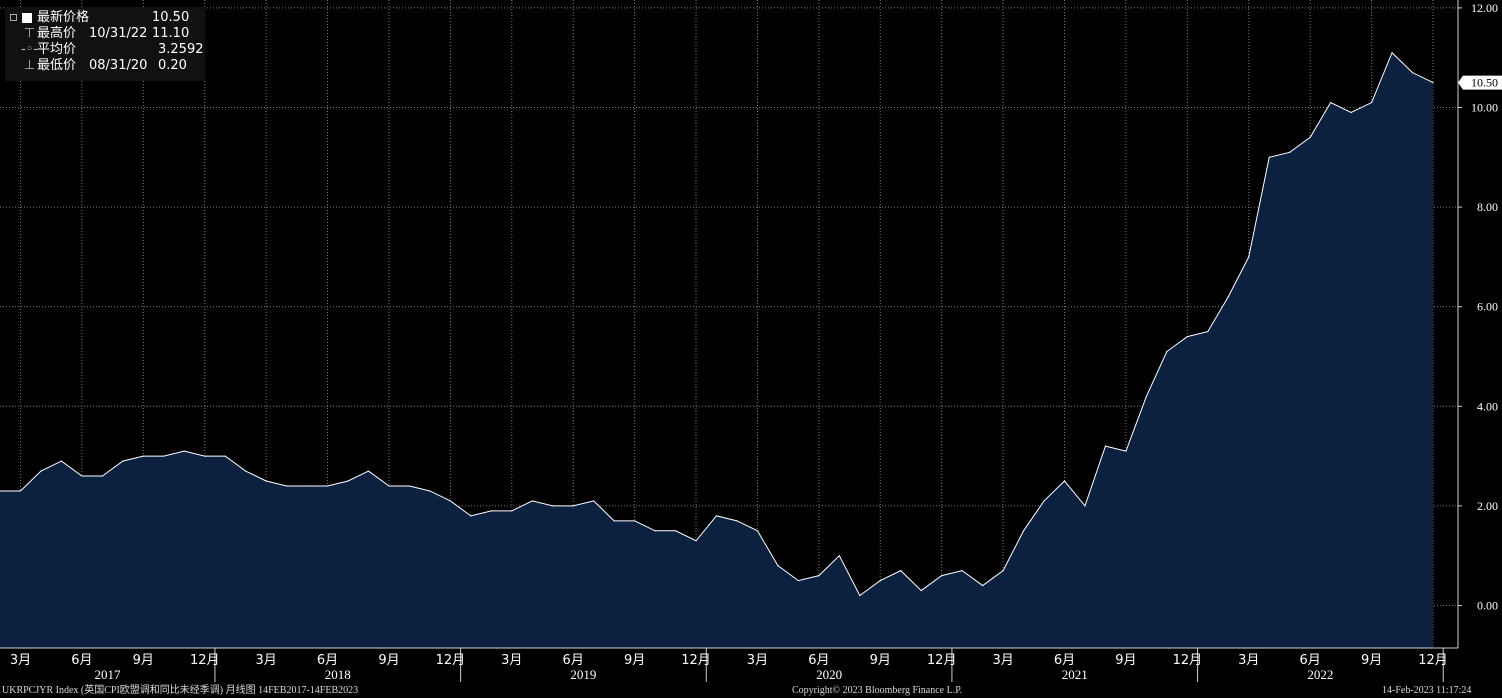 The width and height of the screenshot is (1502, 698). What do you see at coordinates (1487, 506) in the screenshot?
I see `y-tick-label: 2.00` at bounding box center [1487, 506].